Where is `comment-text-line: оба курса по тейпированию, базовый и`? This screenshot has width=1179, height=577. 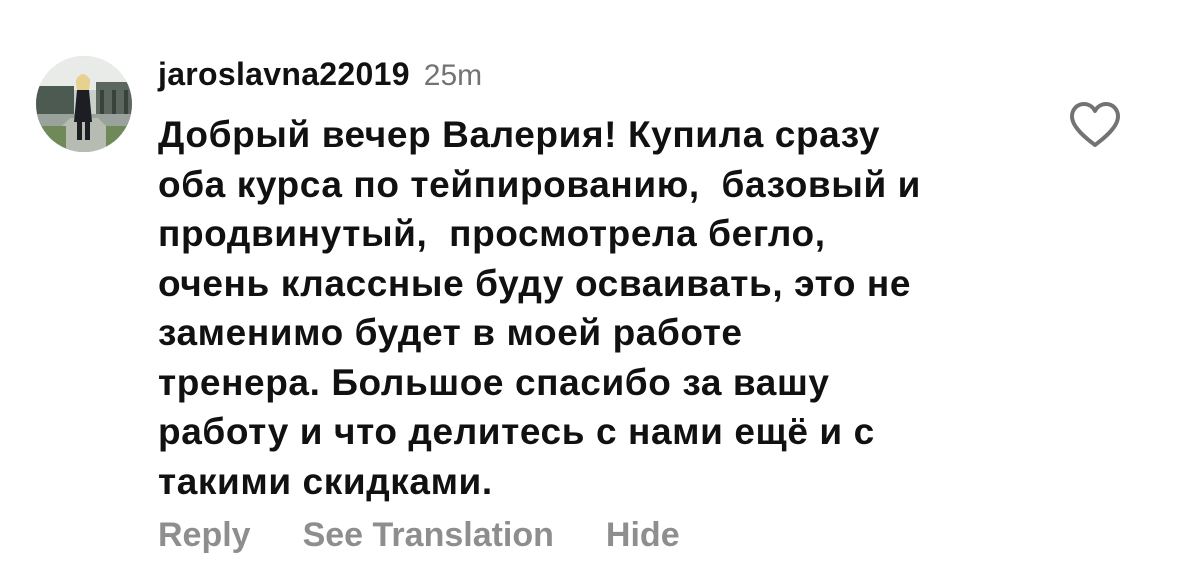 comment-text-line: оба курса по тейпированию, базовый и is located at coordinates (540, 184).